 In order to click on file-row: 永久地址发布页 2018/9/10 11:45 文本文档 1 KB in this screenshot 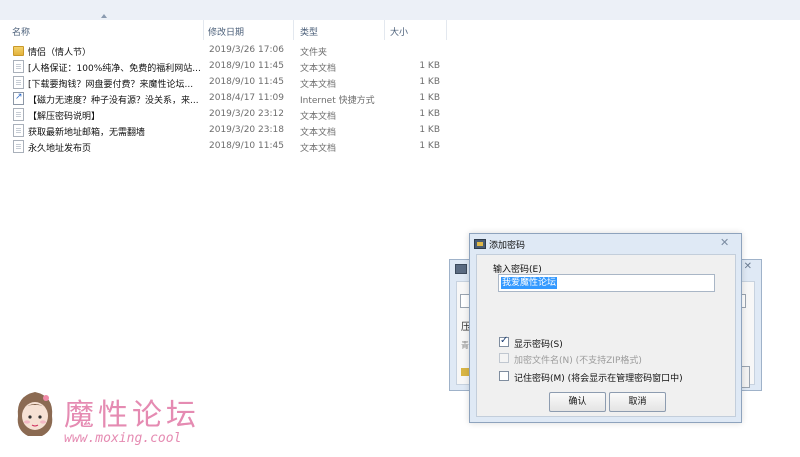, I will do `click(400, 147)`.